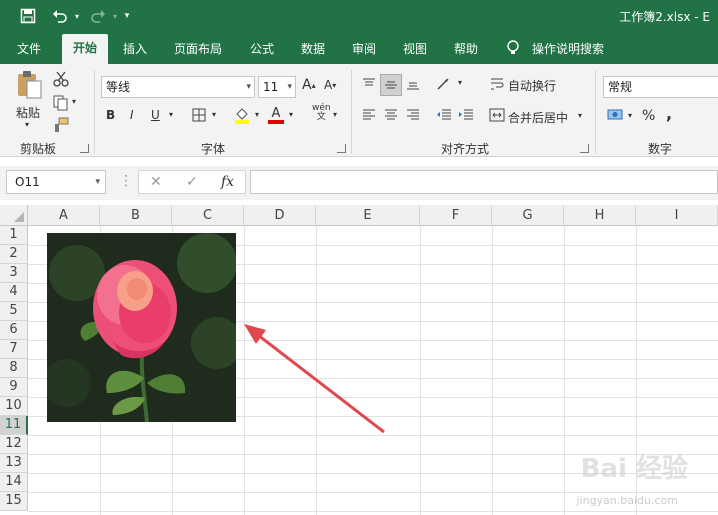  Describe the element at coordinates (135, 49) in the screenshot. I see `tab-insert: 插入` at that location.